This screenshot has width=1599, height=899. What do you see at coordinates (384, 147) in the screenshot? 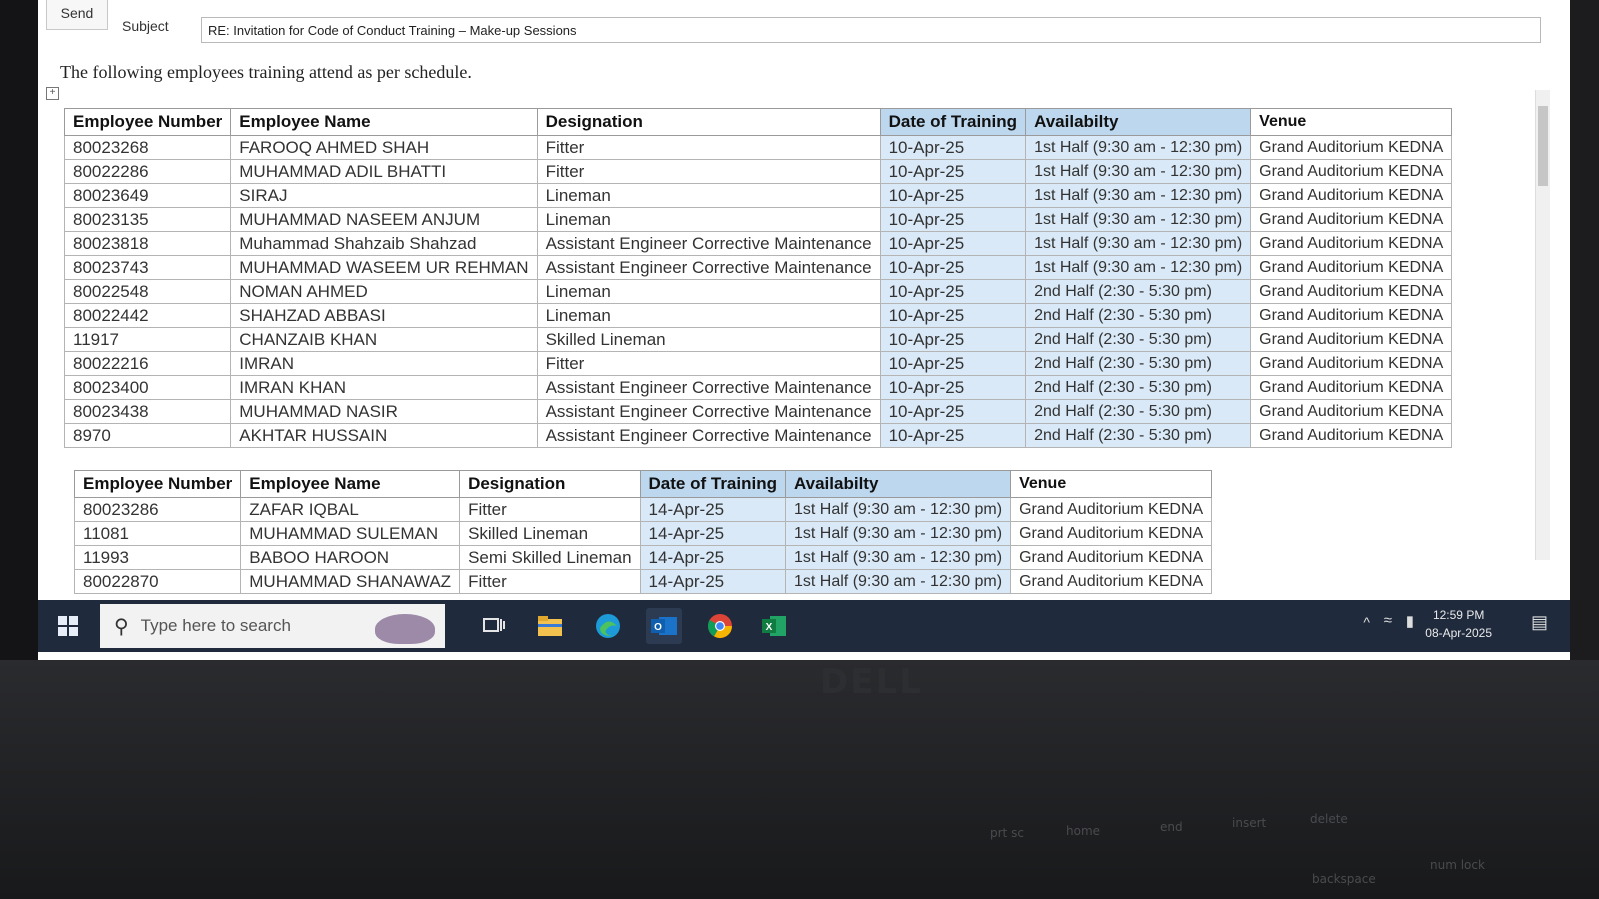
I see `cell-employee-name: FAROOQ AHMED SHAH` at bounding box center [384, 147].